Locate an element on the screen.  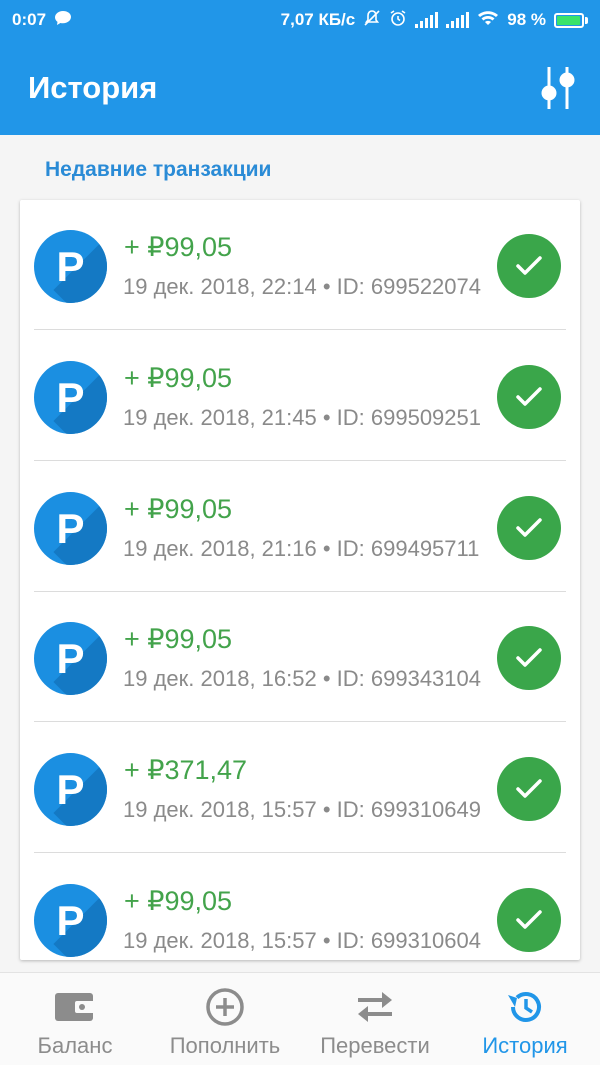
status-bar: 0:07 7,07 КБ/с 98 % is located at coordinates (300, 20).